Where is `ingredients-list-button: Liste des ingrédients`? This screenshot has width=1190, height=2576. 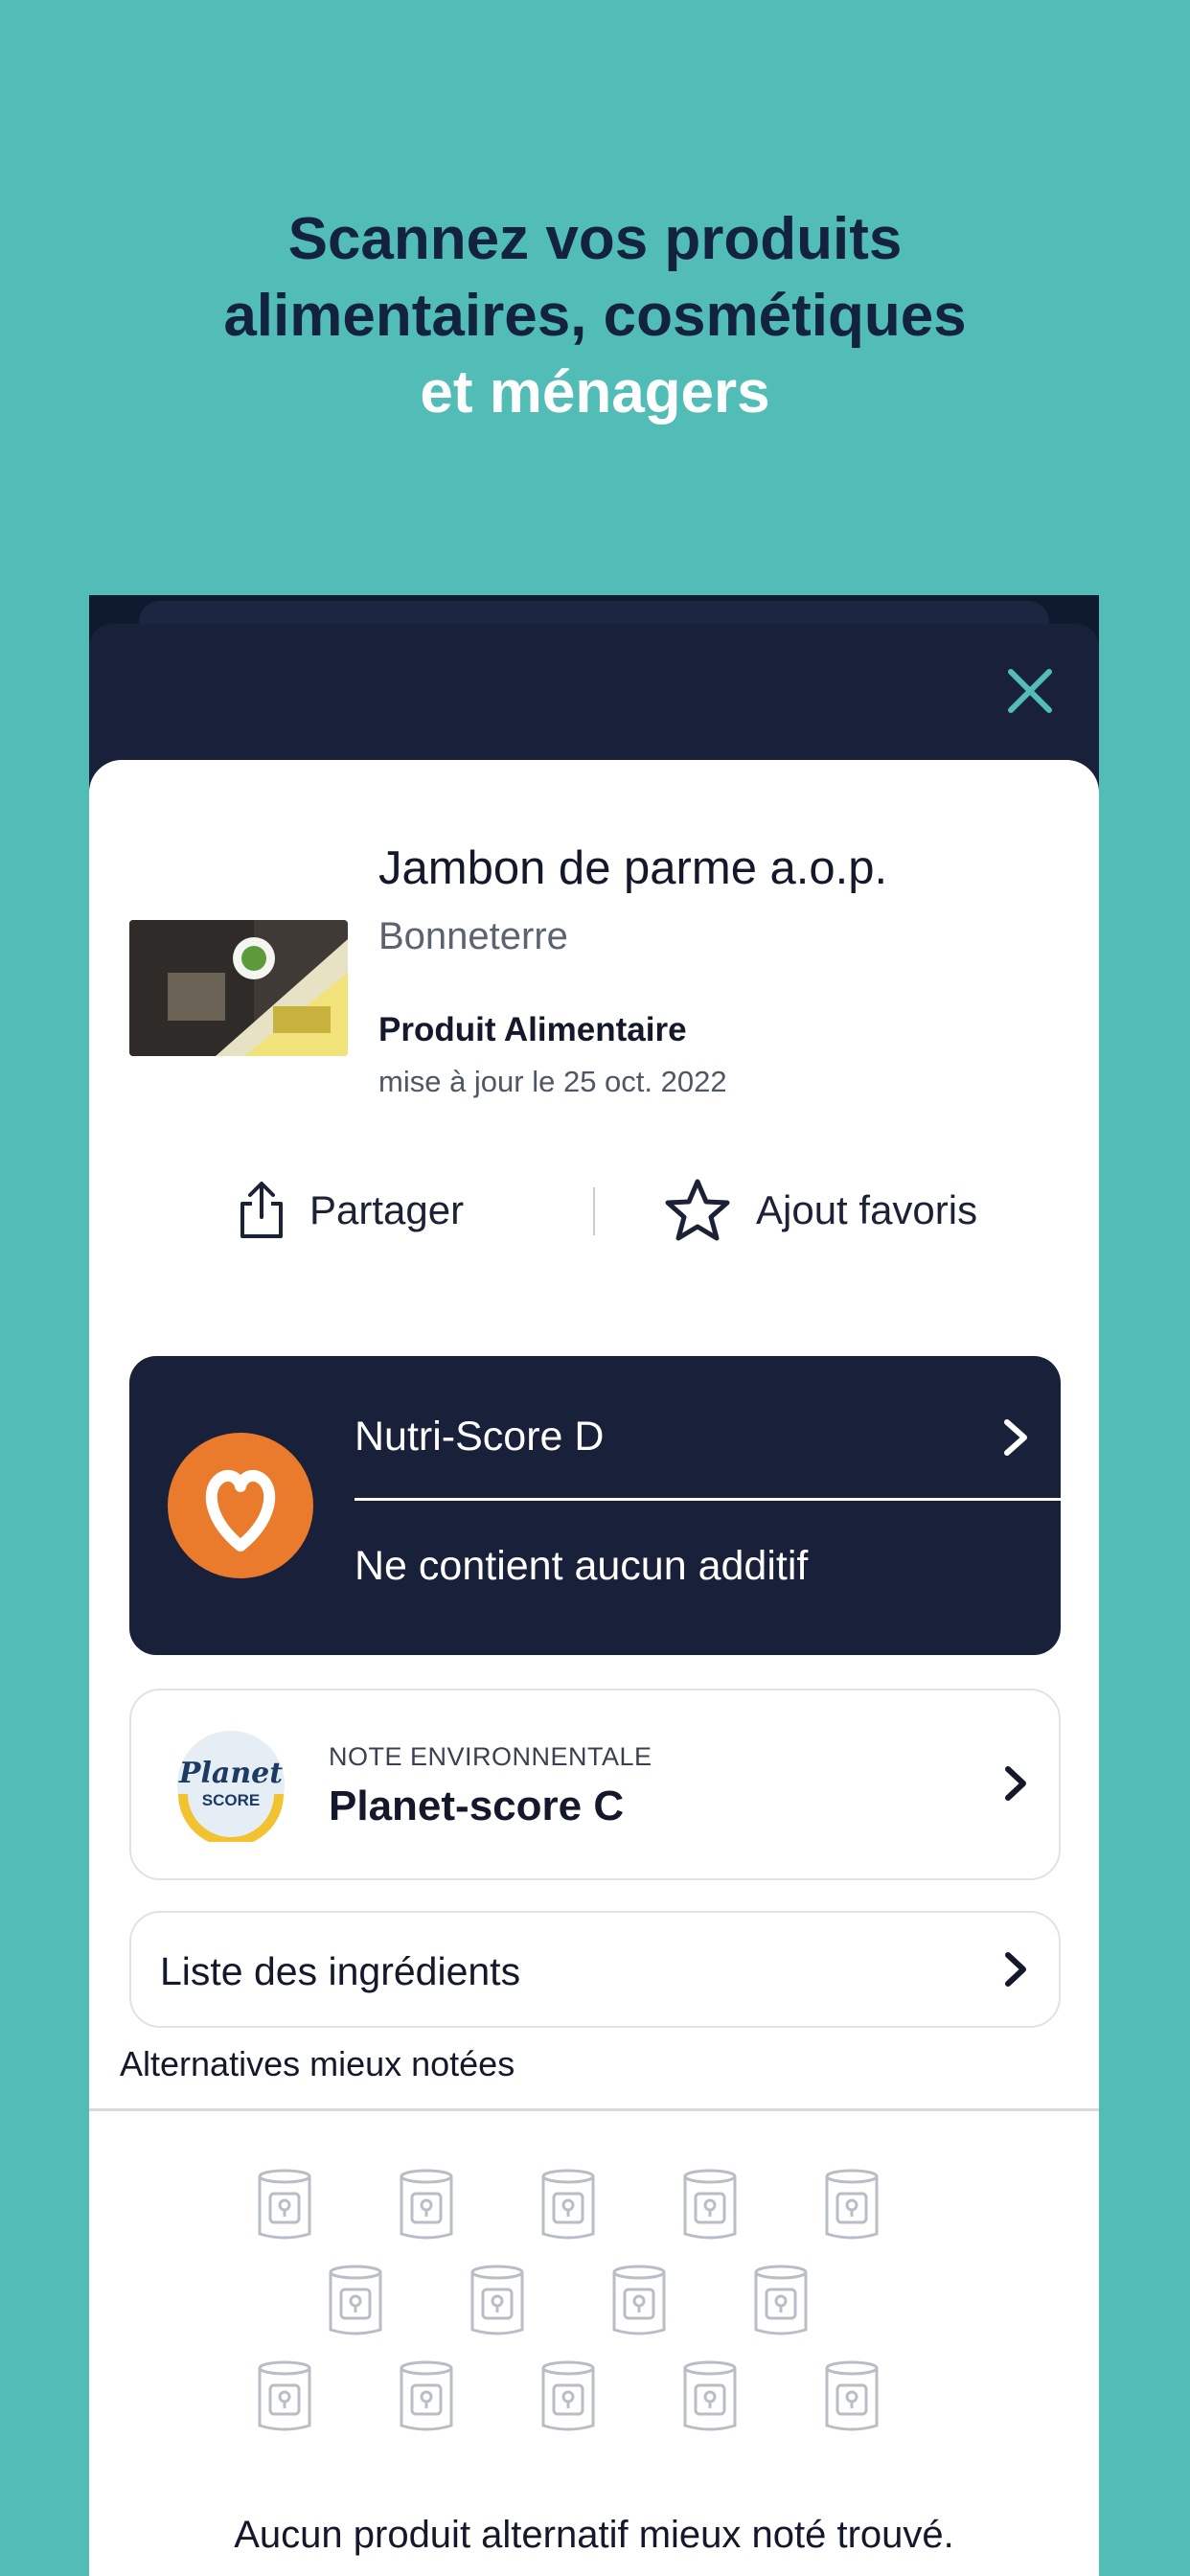 ingredients-list-button: Liste des ingrédients is located at coordinates (595, 1969).